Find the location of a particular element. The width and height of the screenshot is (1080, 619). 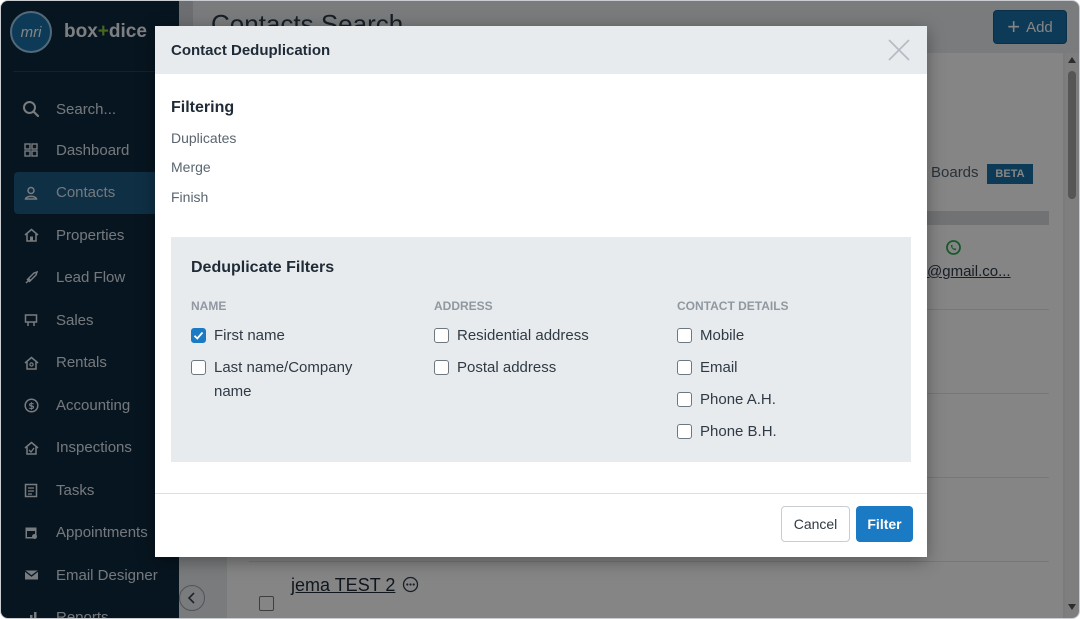

filter-option-label: Phone A.H. is located at coordinates (738, 399).